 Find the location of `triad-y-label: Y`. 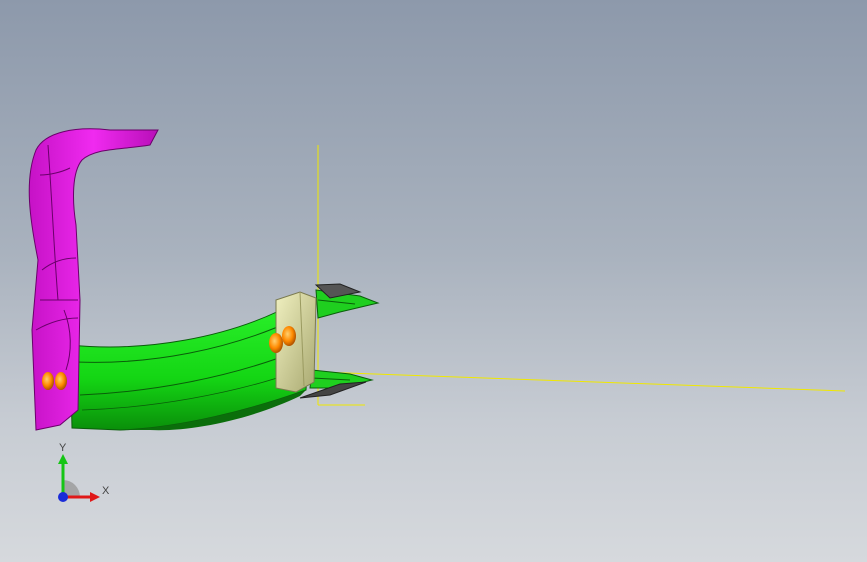

triad-y-label: Y is located at coordinates (63, 448).